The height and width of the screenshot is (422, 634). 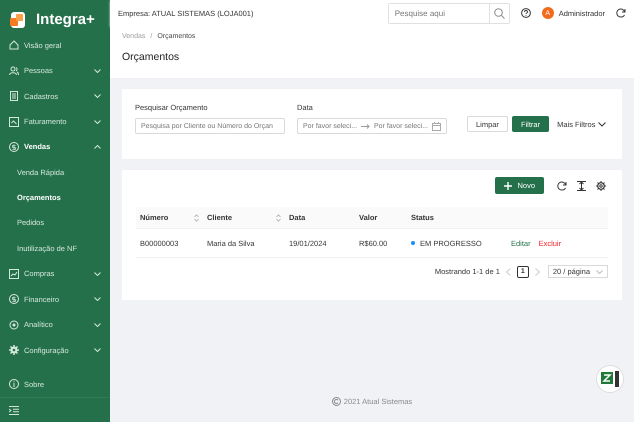 What do you see at coordinates (14, 325) in the screenshot?
I see `analytics-icon` at bounding box center [14, 325].